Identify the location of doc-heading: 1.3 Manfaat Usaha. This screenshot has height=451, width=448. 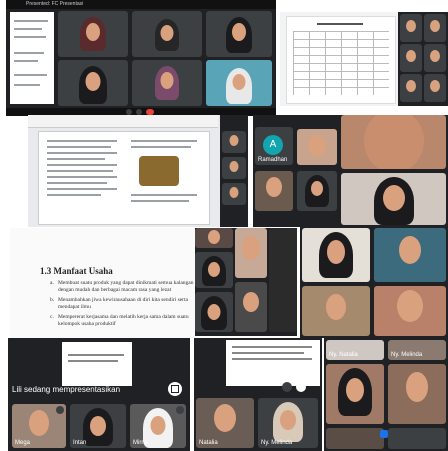
(76, 271).